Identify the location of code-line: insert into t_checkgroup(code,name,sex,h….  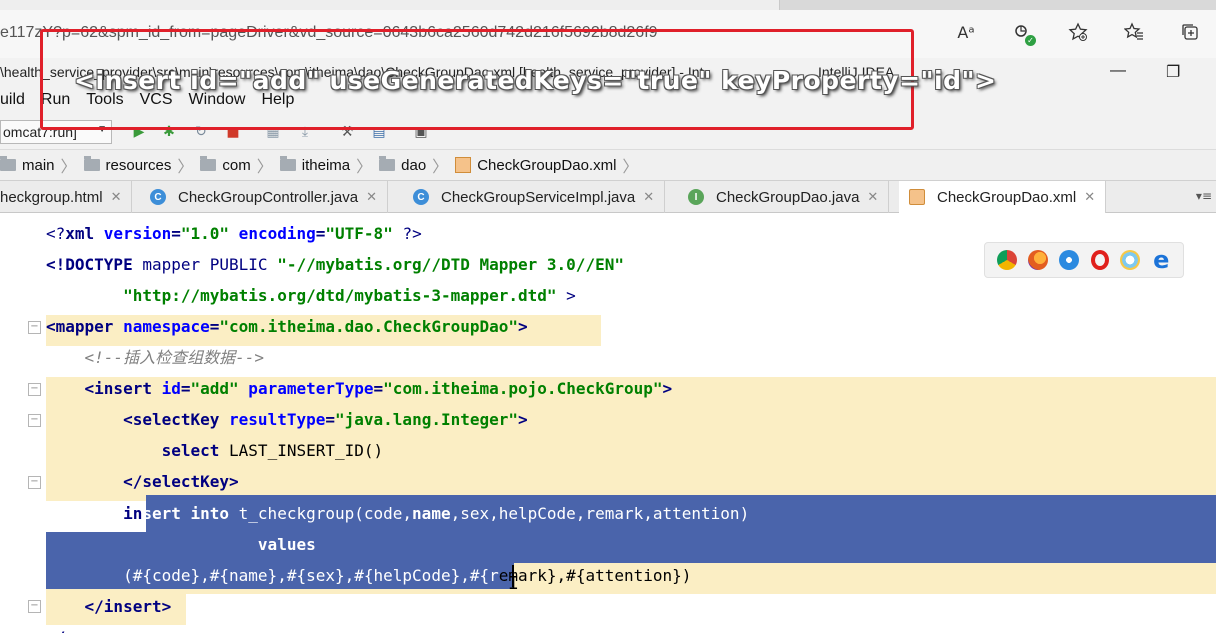
(398, 513).